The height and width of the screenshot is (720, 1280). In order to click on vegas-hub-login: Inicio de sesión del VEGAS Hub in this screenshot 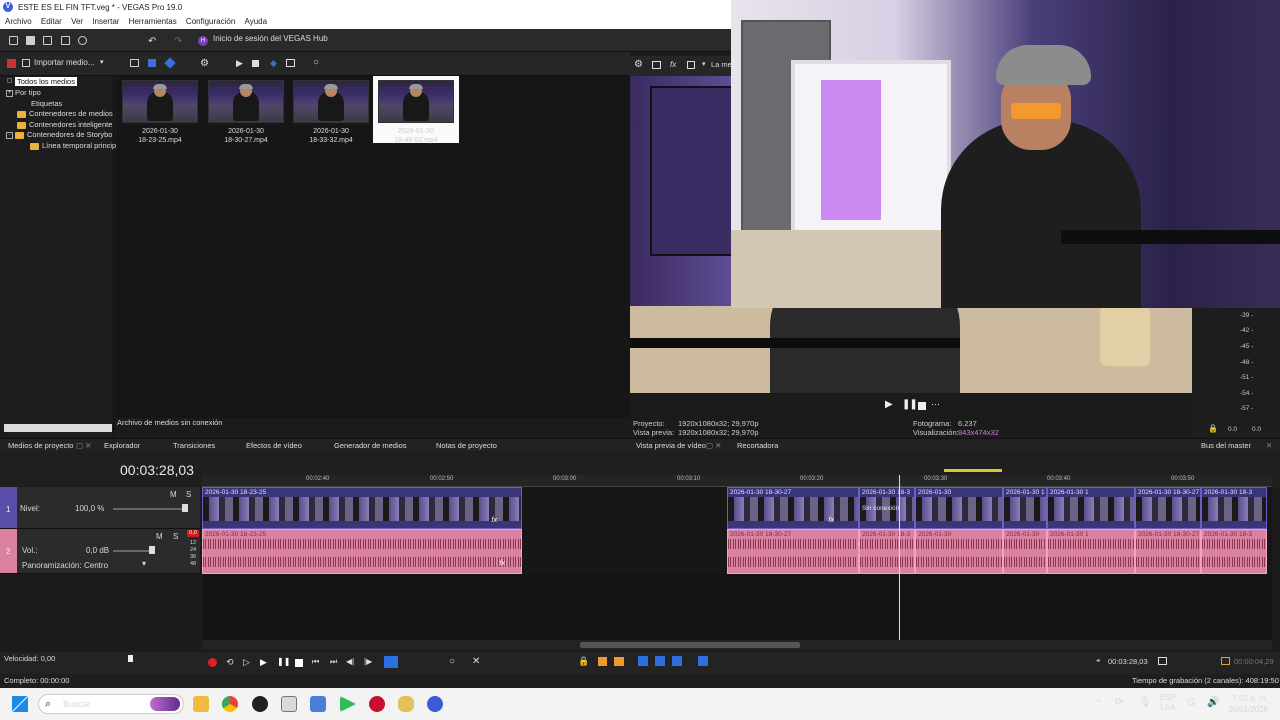, I will do `click(270, 38)`.